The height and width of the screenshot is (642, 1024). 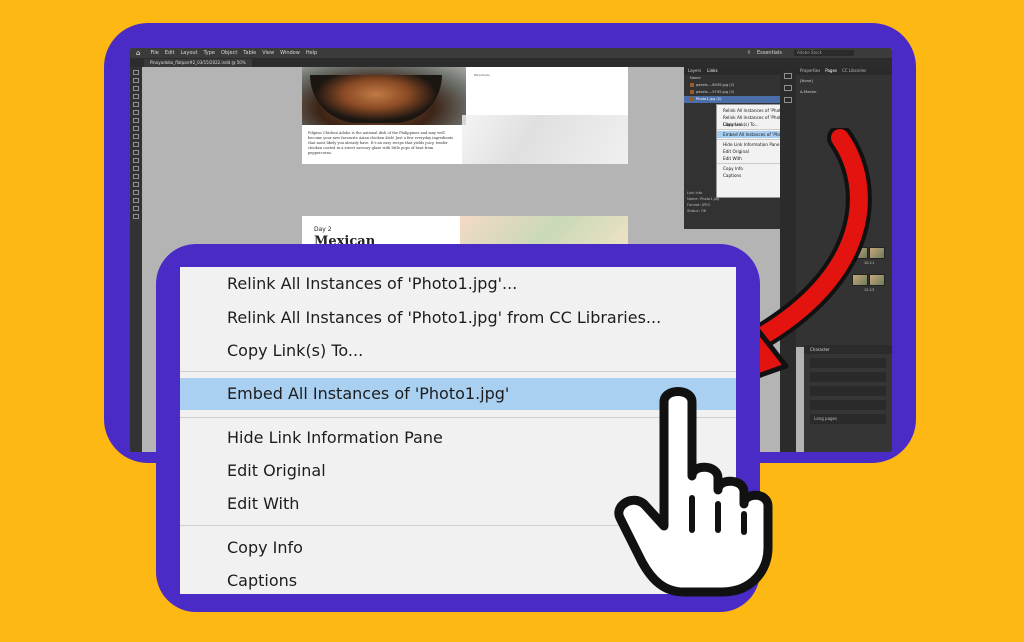 What do you see at coordinates (136, 72) in the screenshot?
I see `selection-tool-icon` at bounding box center [136, 72].